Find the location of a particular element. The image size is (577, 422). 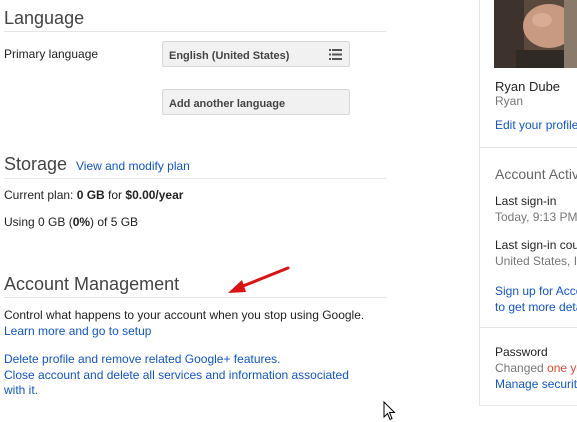

primary-language-label: Primary language is located at coordinates (51, 54).